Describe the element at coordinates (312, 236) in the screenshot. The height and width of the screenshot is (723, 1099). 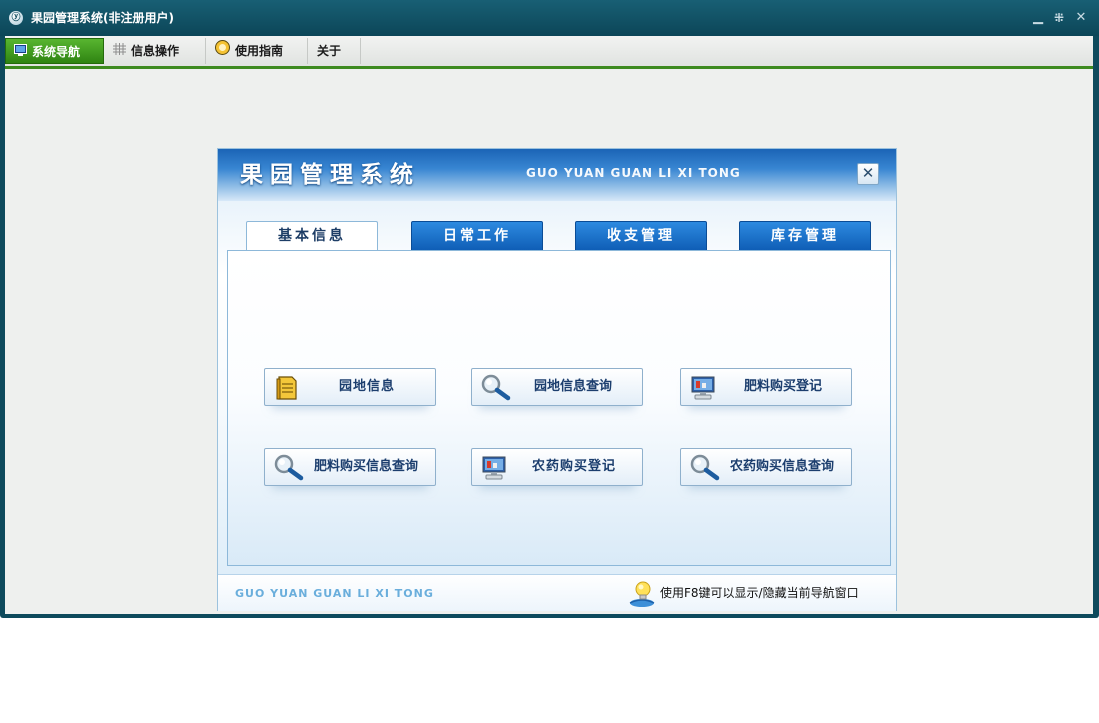
I see `tab-basic-info: 基本信息` at that location.